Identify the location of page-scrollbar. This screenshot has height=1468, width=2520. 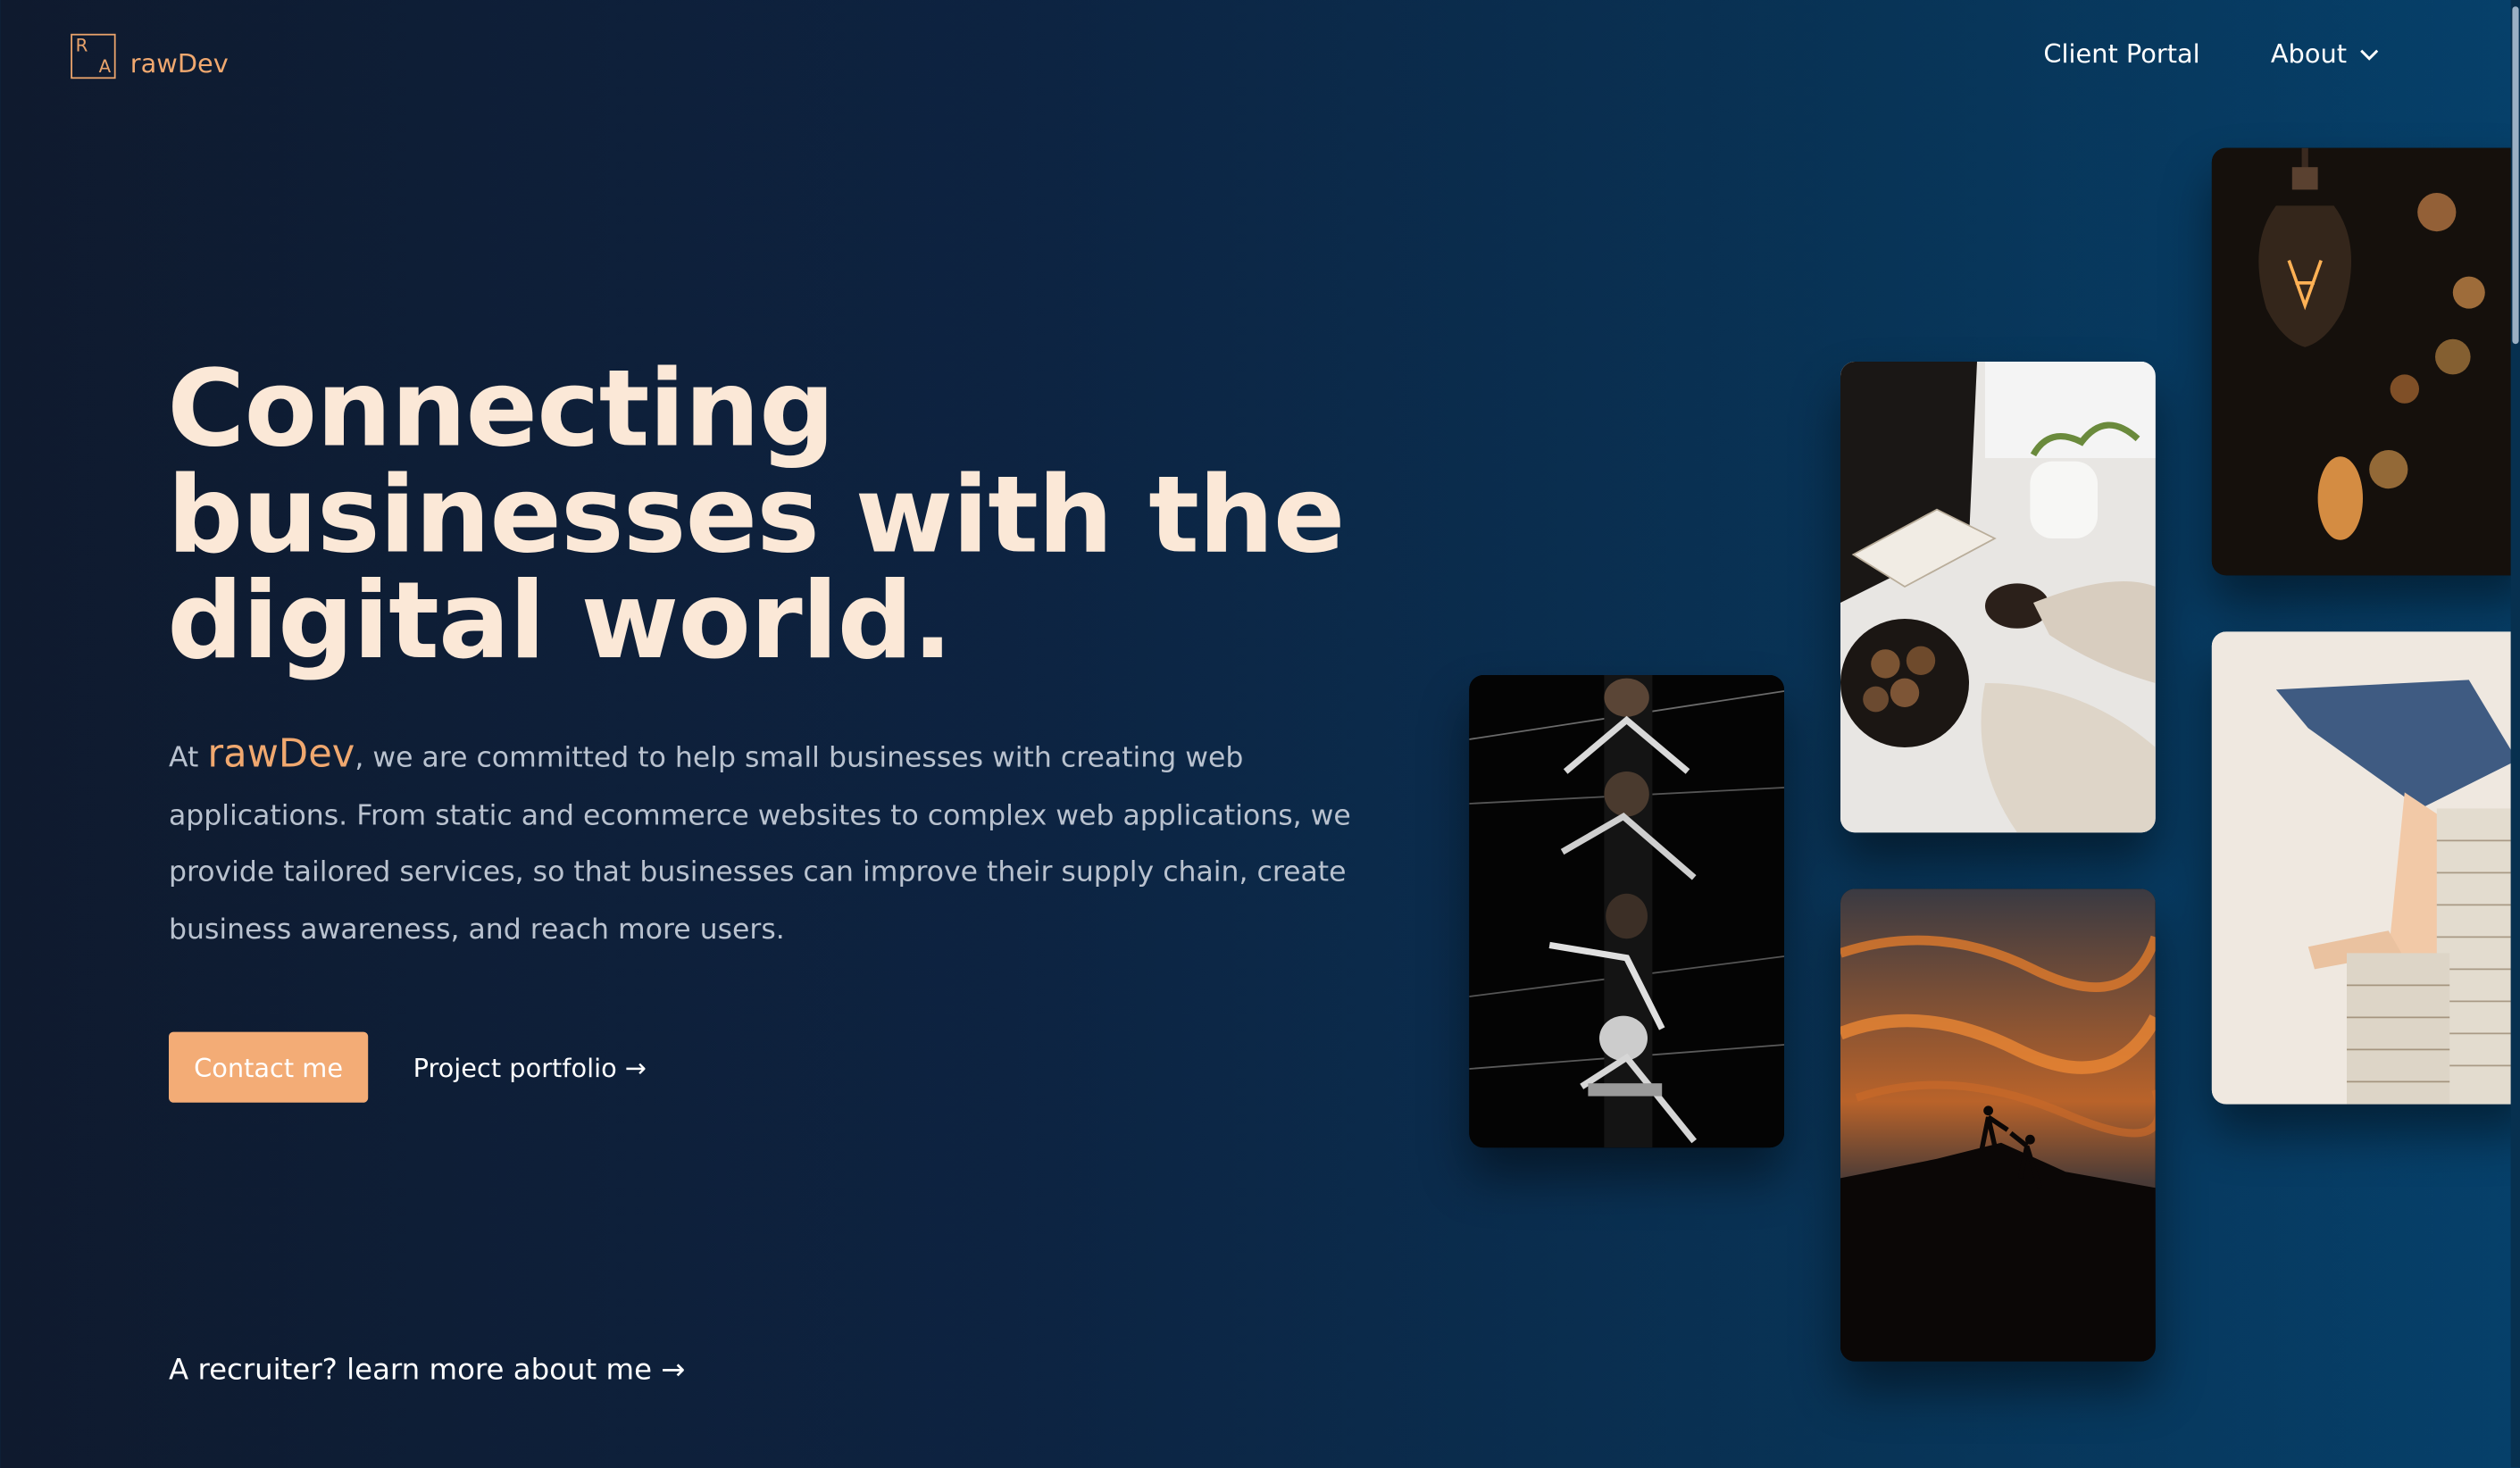
(2515, 734).